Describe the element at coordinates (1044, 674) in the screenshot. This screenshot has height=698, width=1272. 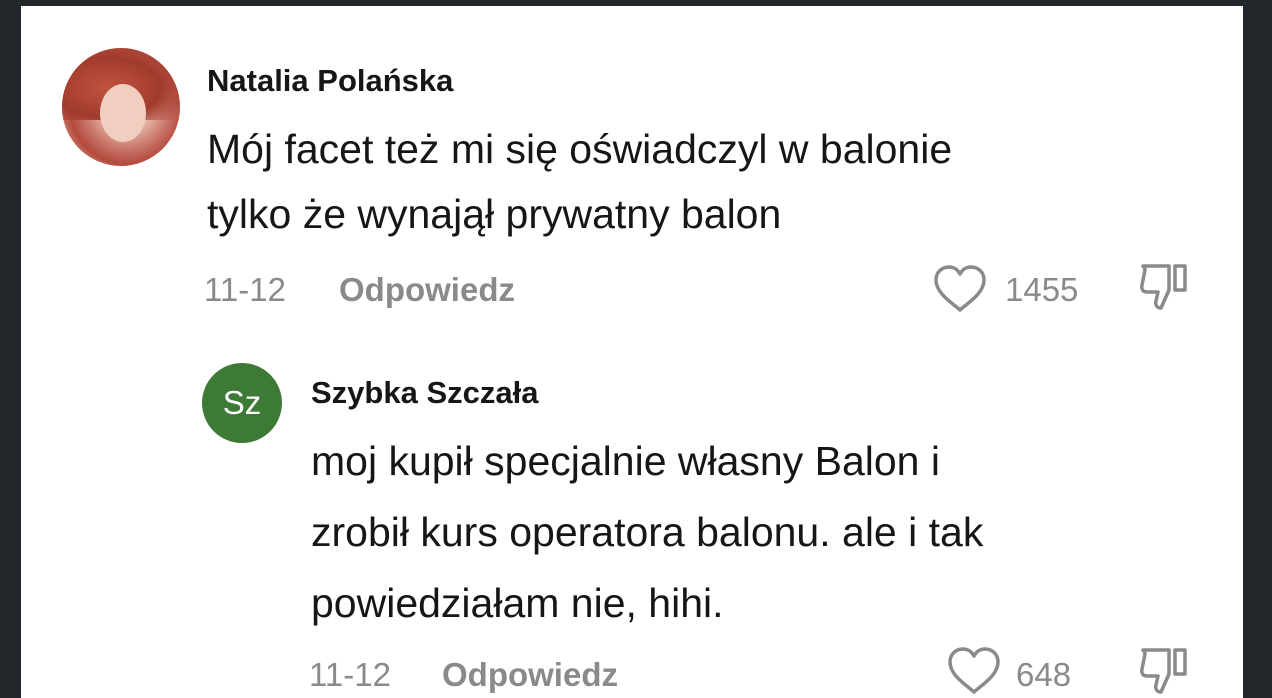
I see `like-count: 648` at that location.